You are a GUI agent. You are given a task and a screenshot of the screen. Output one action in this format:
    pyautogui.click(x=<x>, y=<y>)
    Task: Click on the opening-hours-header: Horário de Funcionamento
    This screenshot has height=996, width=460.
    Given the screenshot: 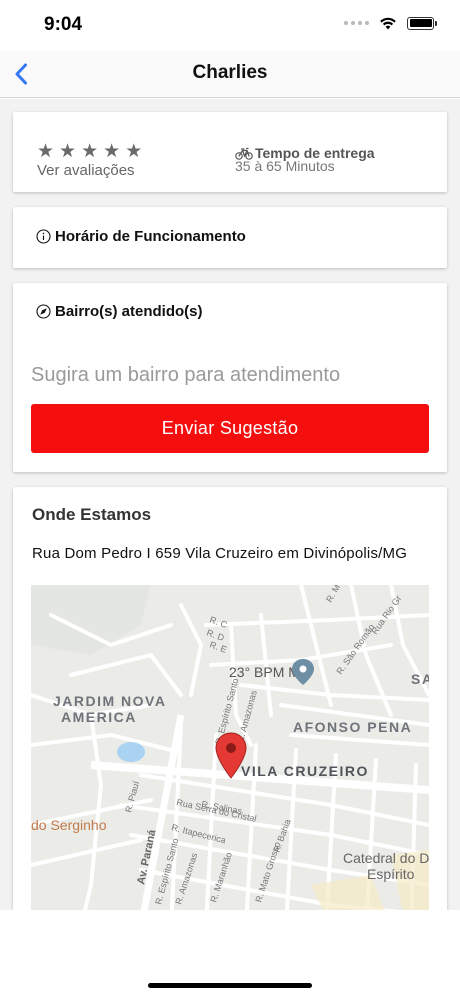 What is the action you would take?
    pyautogui.click(x=141, y=236)
    